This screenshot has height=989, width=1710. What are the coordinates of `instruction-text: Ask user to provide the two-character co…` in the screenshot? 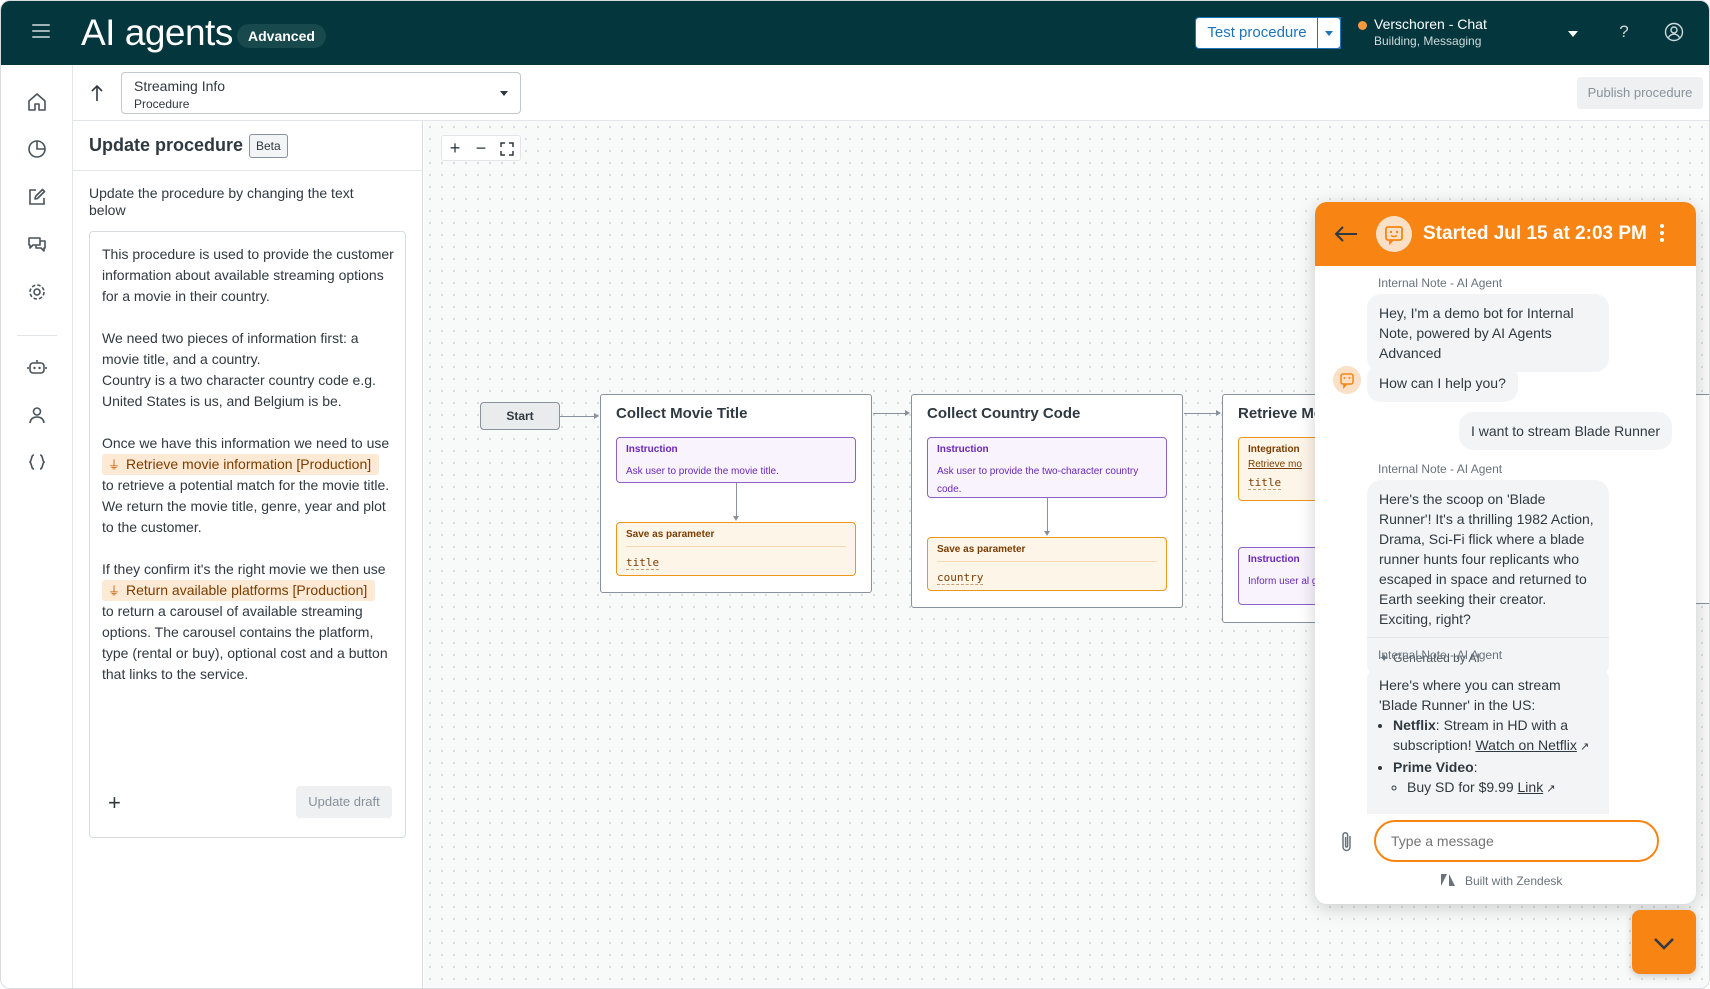 It's located at (1038, 480).